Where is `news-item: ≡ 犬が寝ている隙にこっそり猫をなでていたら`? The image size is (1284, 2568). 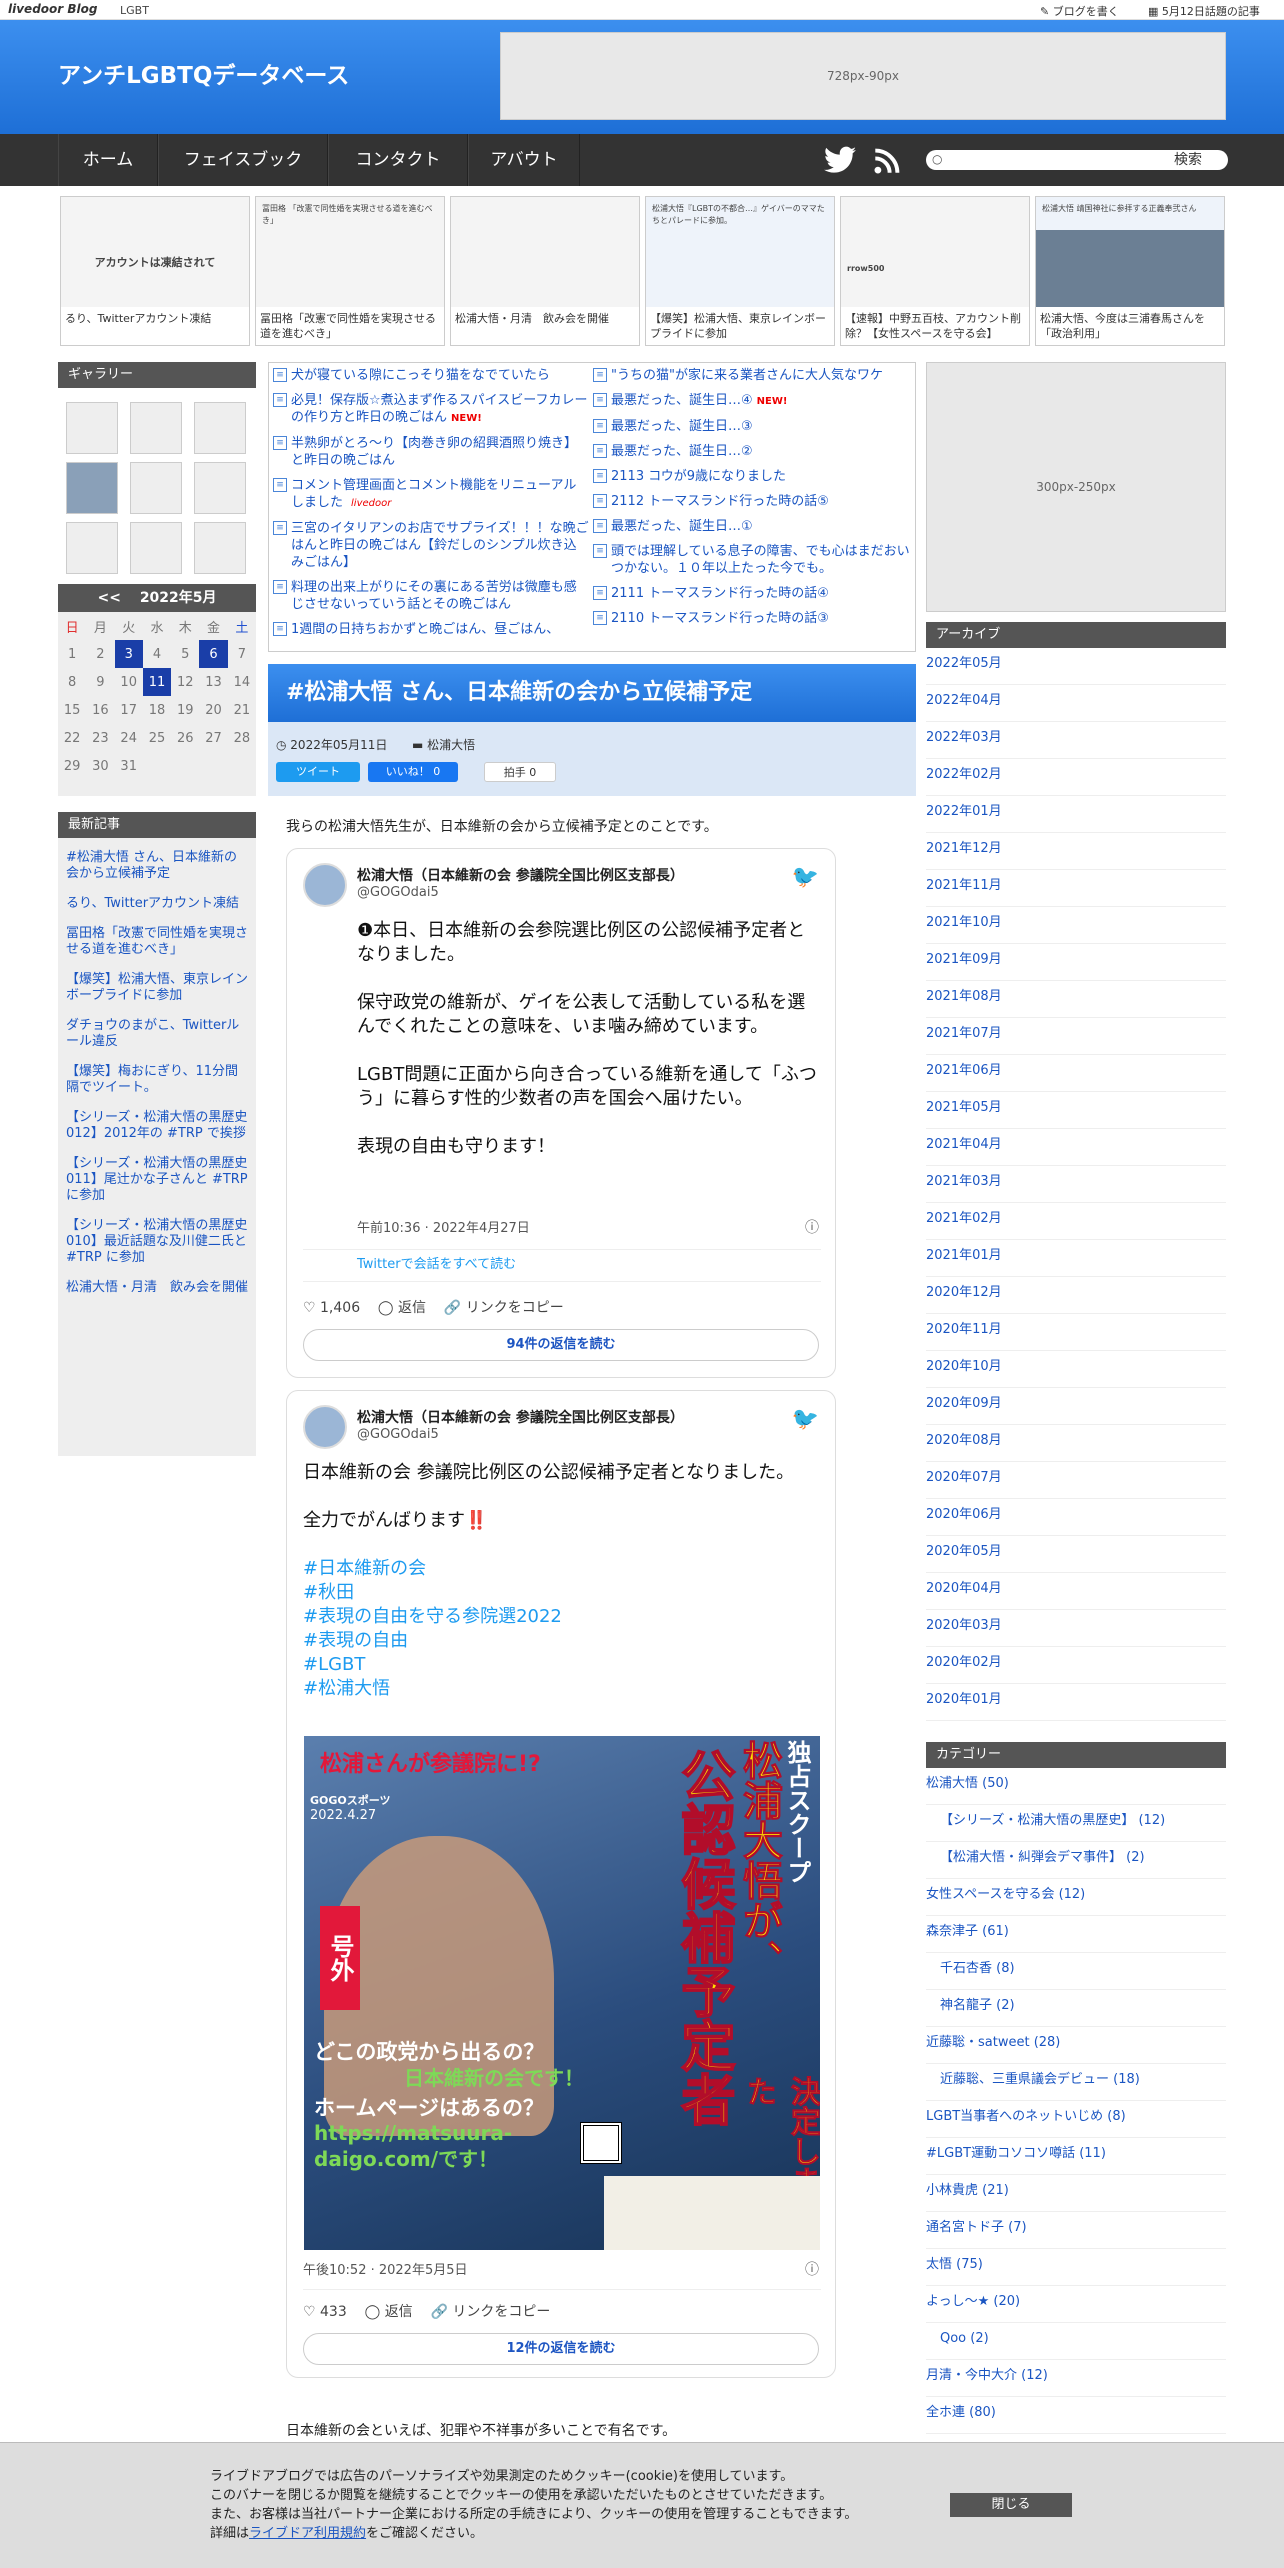
news-item: ≡ 犬が寝ている隙にこっそり猫をなでていたら is located at coordinates (431, 375).